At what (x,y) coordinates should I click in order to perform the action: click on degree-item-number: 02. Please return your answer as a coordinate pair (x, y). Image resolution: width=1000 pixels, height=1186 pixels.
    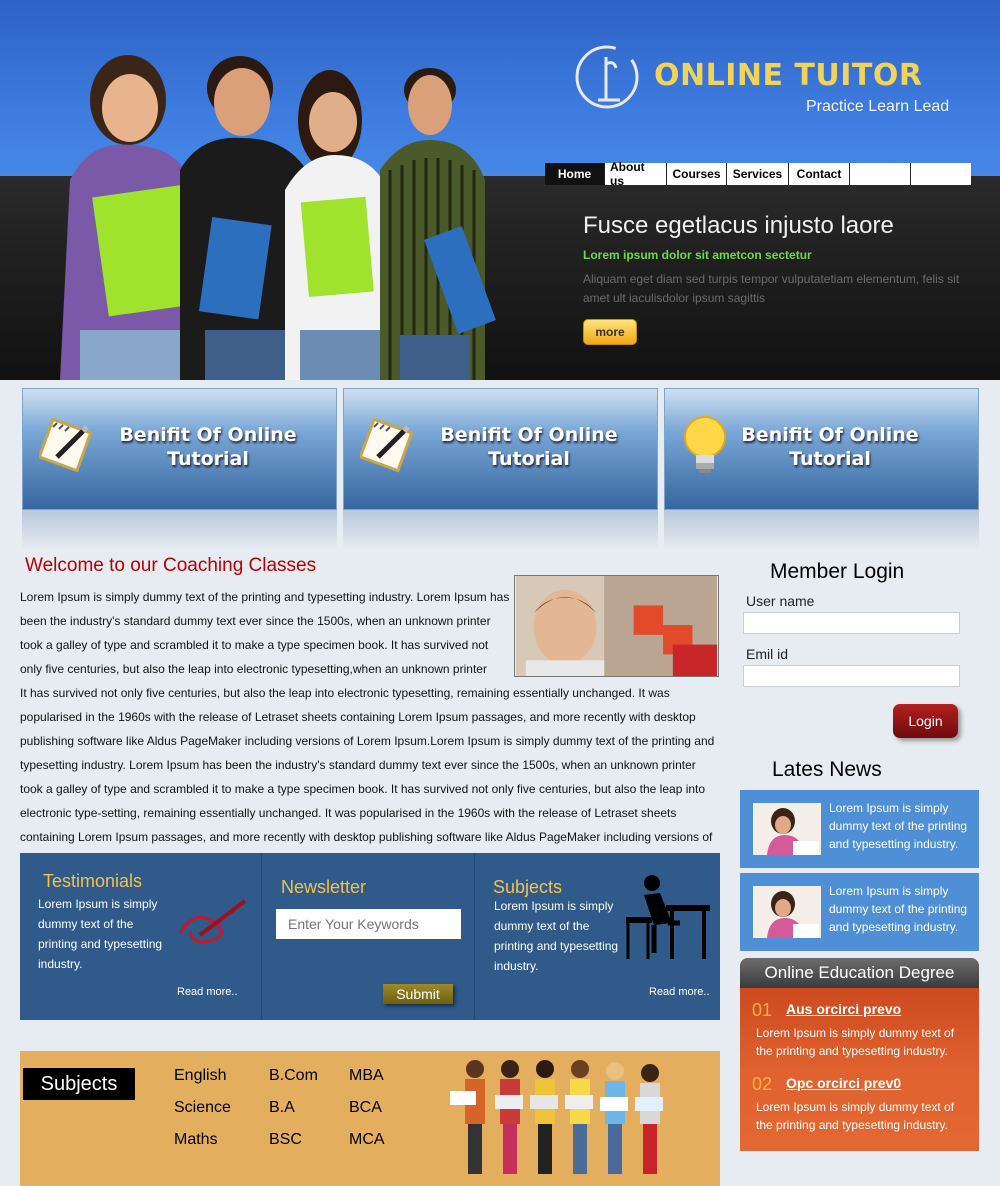
    Looking at the image, I should click on (762, 1084).